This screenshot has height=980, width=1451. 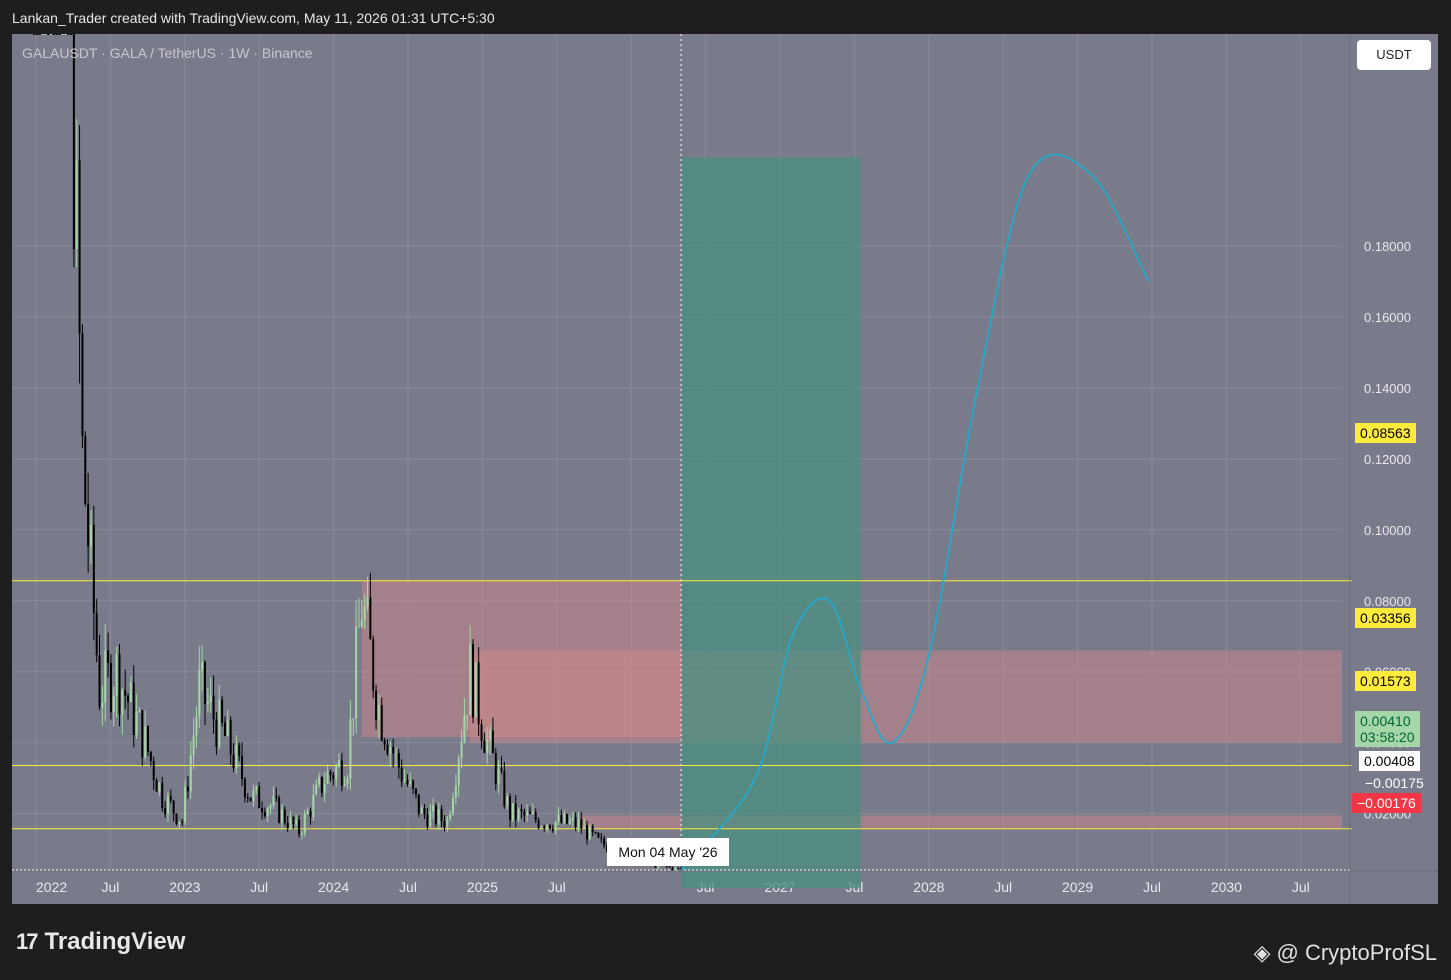 What do you see at coordinates (1385, 721) in the screenshot?
I see `last-price: 0.00410` at bounding box center [1385, 721].